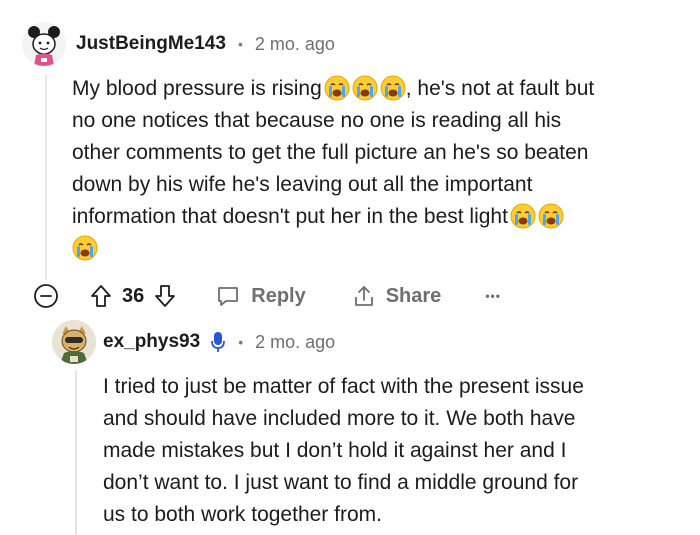  I want to click on share-button: Share, so click(397, 296).